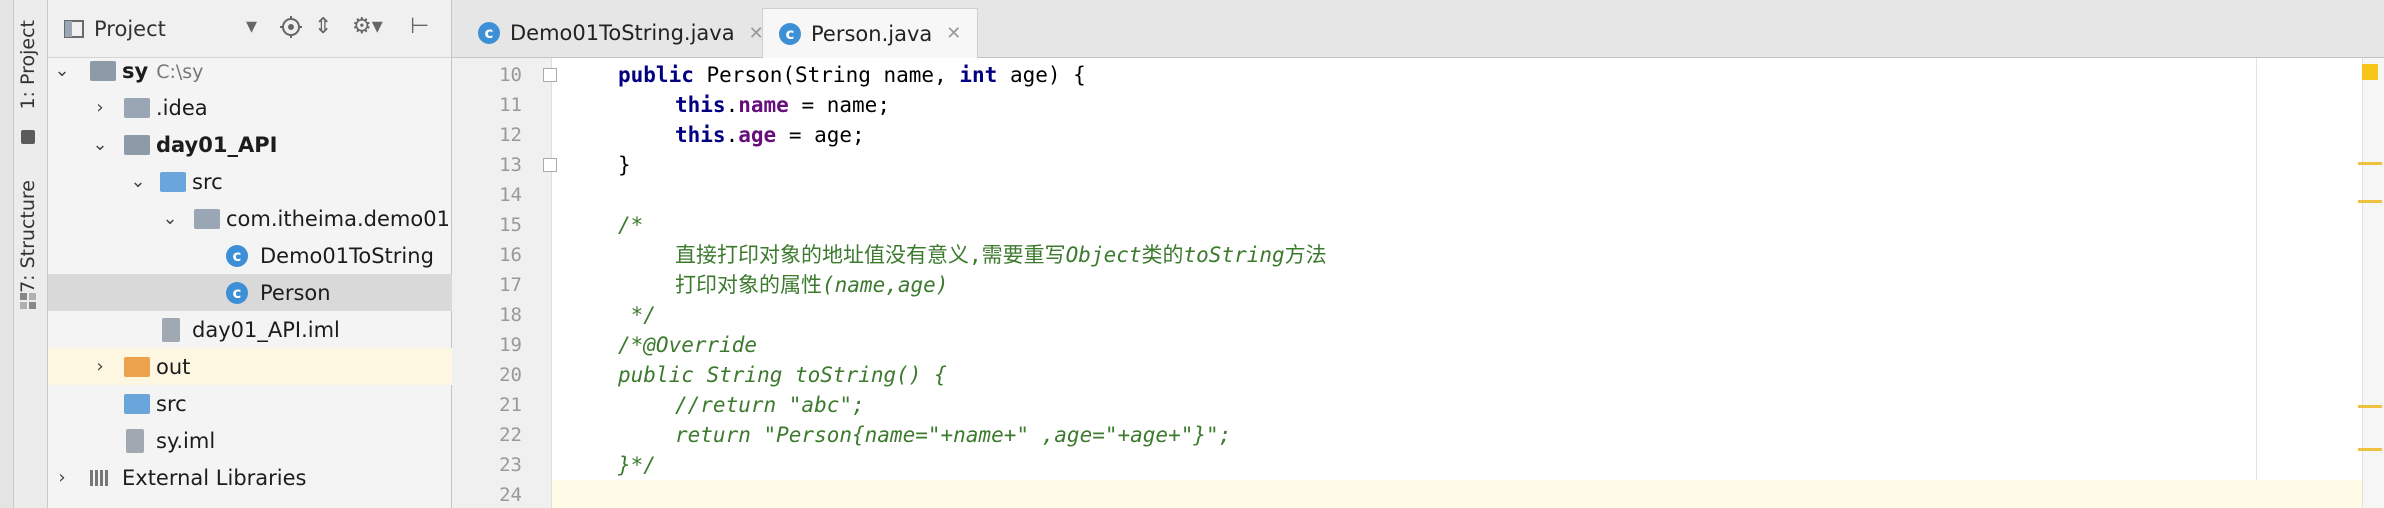 The width and height of the screenshot is (2384, 508). I want to click on code-line-21: //return "abc";, so click(770, 405).